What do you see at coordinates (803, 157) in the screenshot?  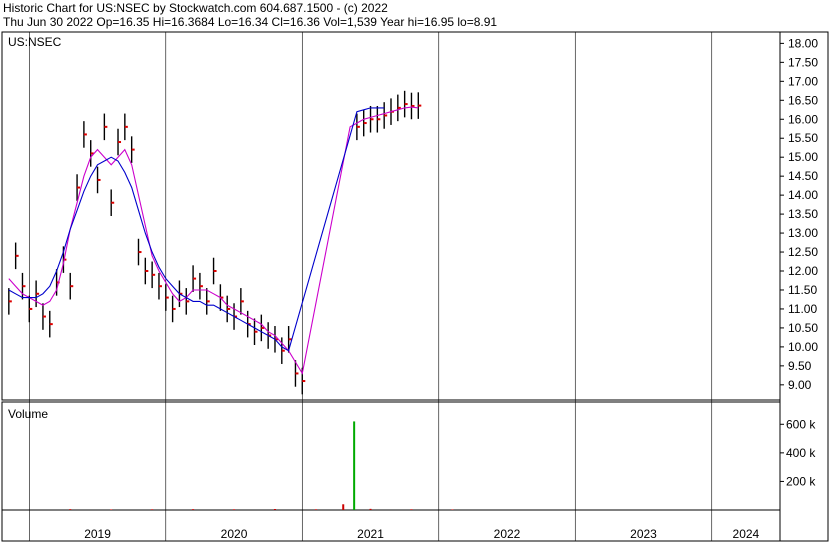 I see `price-tick-label: 15.00` at bounding box center [803, 157].